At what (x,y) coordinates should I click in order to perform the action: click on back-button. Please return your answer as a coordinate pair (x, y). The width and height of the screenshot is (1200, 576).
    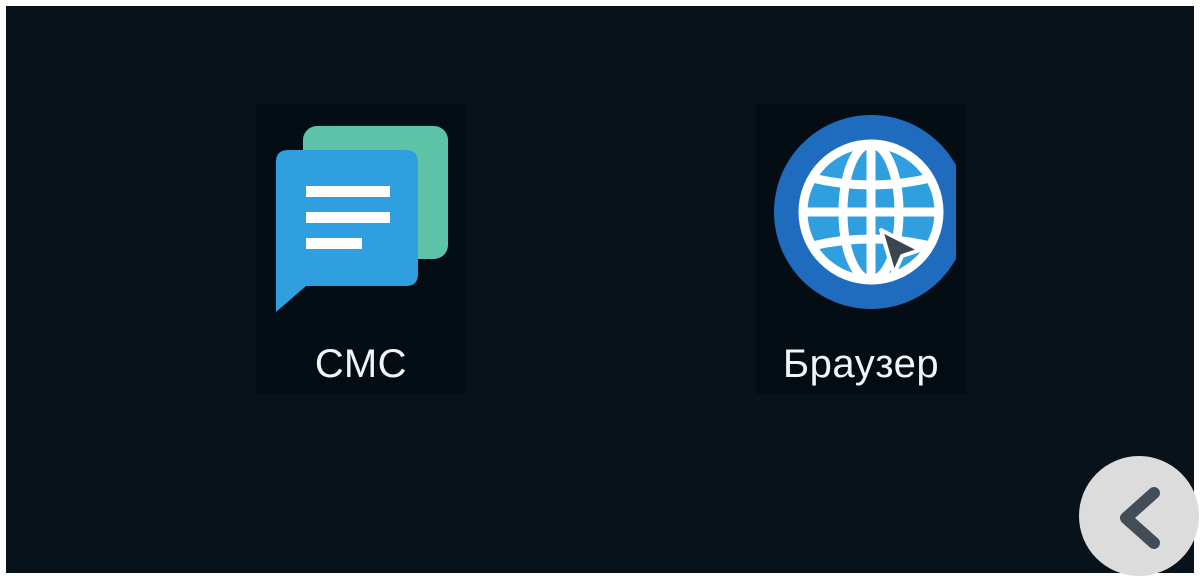
    Looking at the image, I should click on (1139, 516).